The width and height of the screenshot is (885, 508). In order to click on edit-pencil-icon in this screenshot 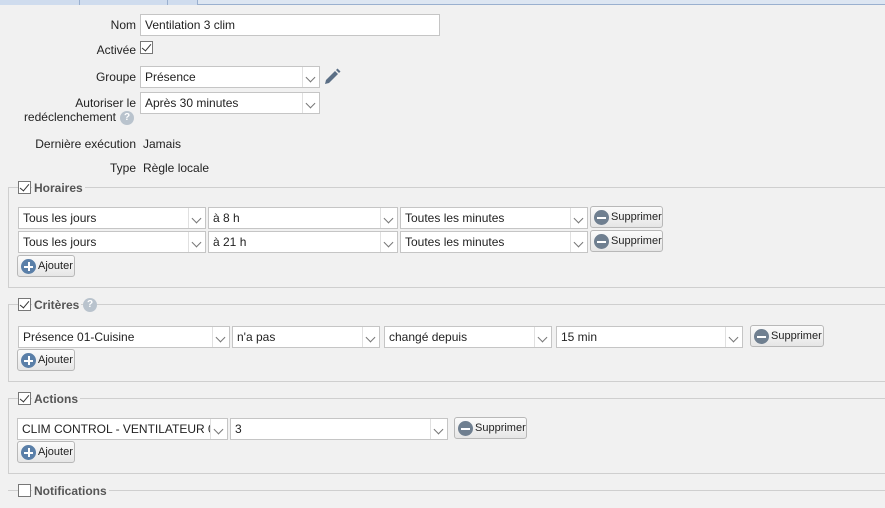, I will do `click(332, 77)`.